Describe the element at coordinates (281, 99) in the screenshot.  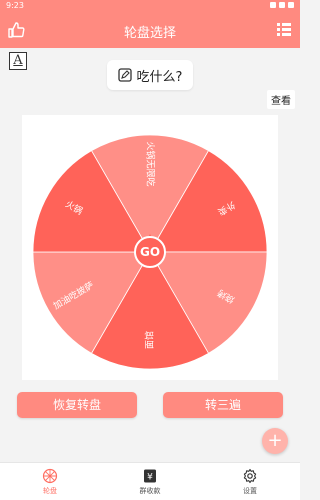
I see `view-button: 查看` at that location.